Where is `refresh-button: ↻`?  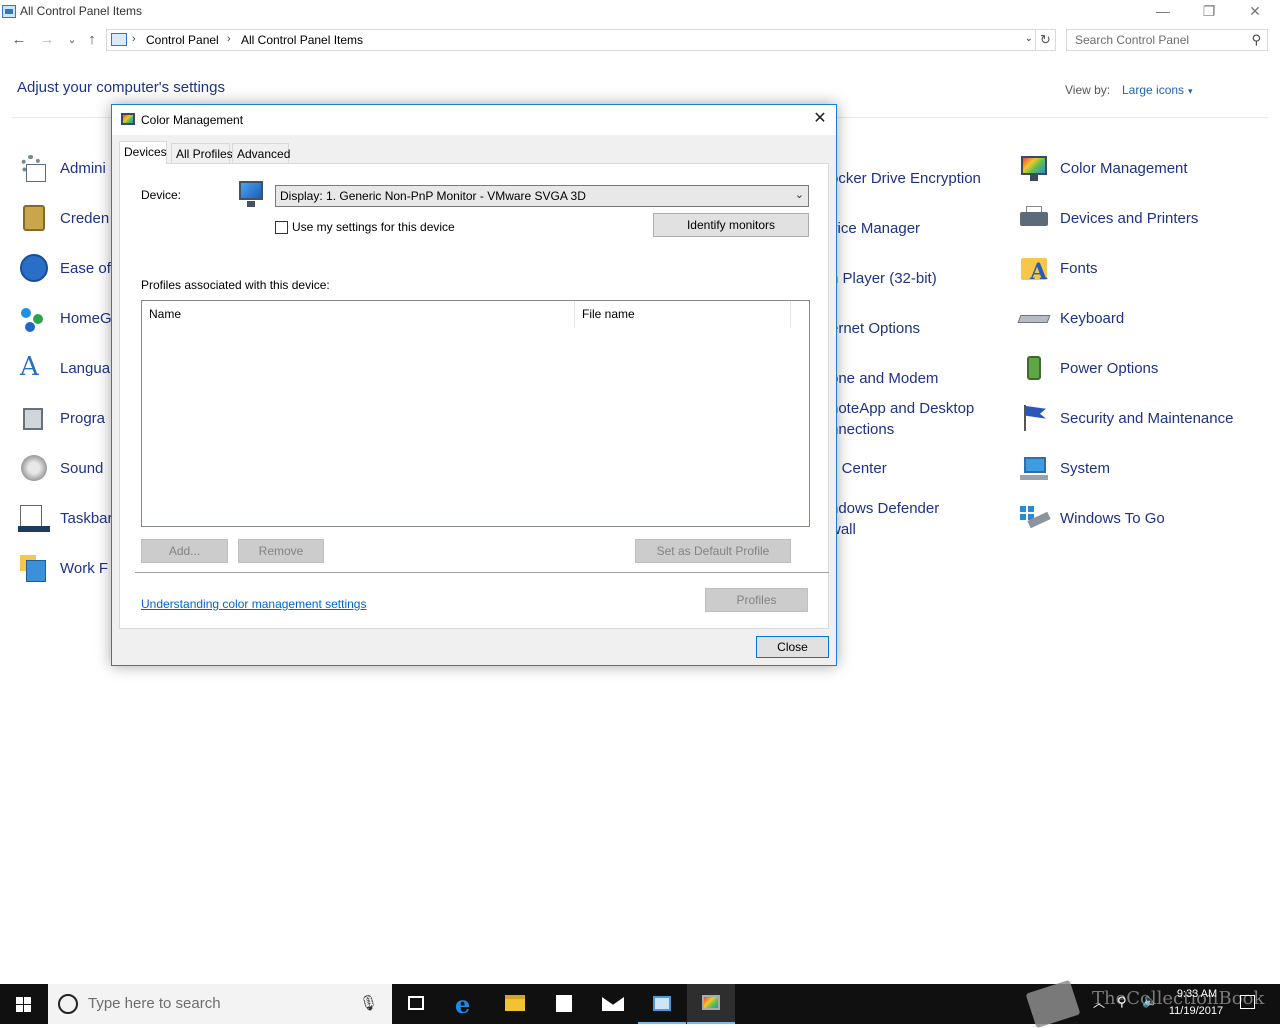
refresh-button: ↻ is located at coordinates (1046, 40).